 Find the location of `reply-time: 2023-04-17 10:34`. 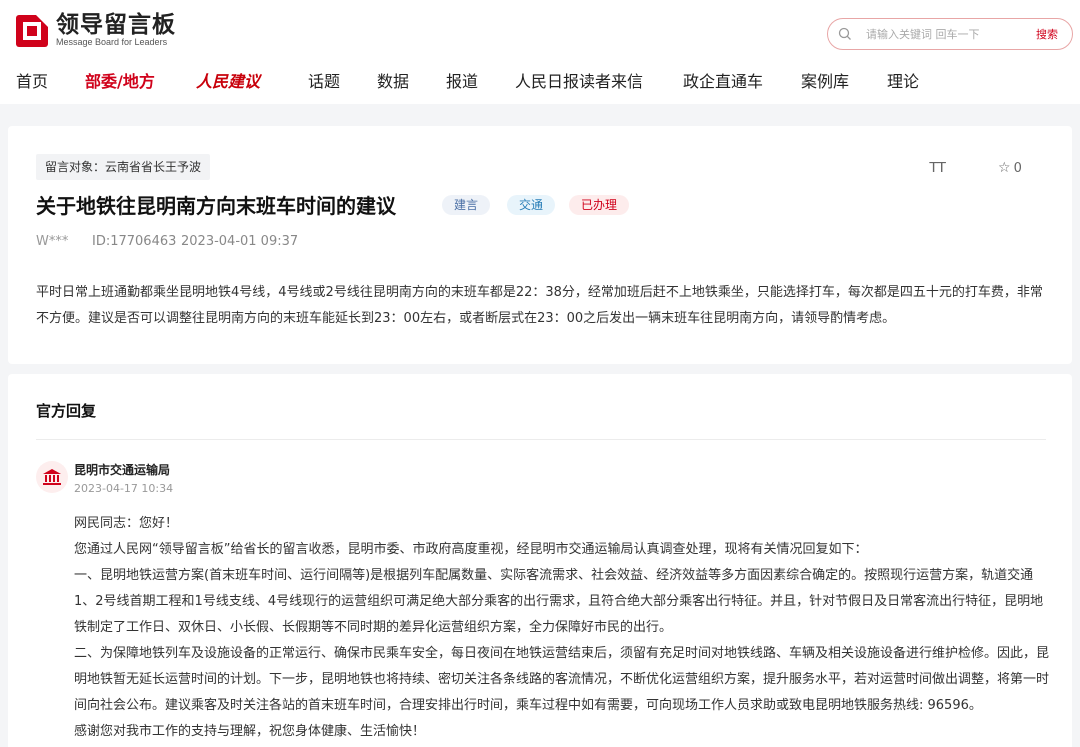

reply-time: 2023-04-17 10:34 is located at coordinates (124, 488).